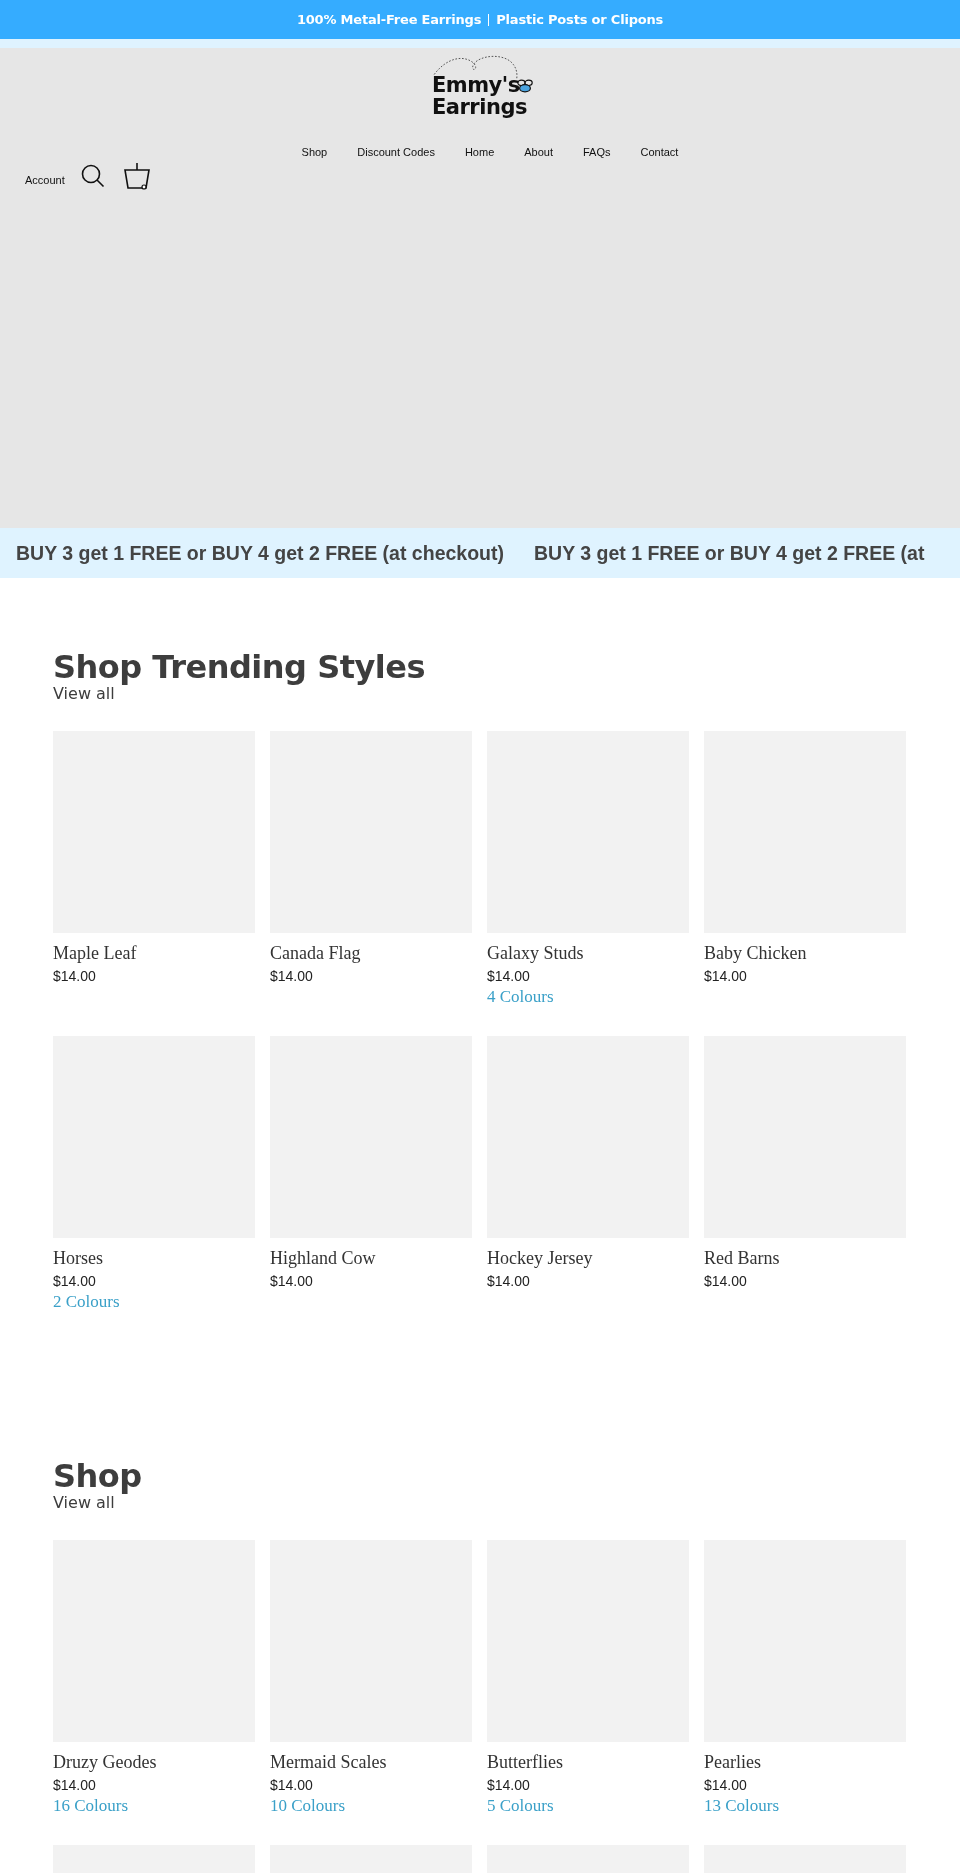 The width and height of the screenshot is (960, 1875). I want to click on basket-icon, so click(136, 176).